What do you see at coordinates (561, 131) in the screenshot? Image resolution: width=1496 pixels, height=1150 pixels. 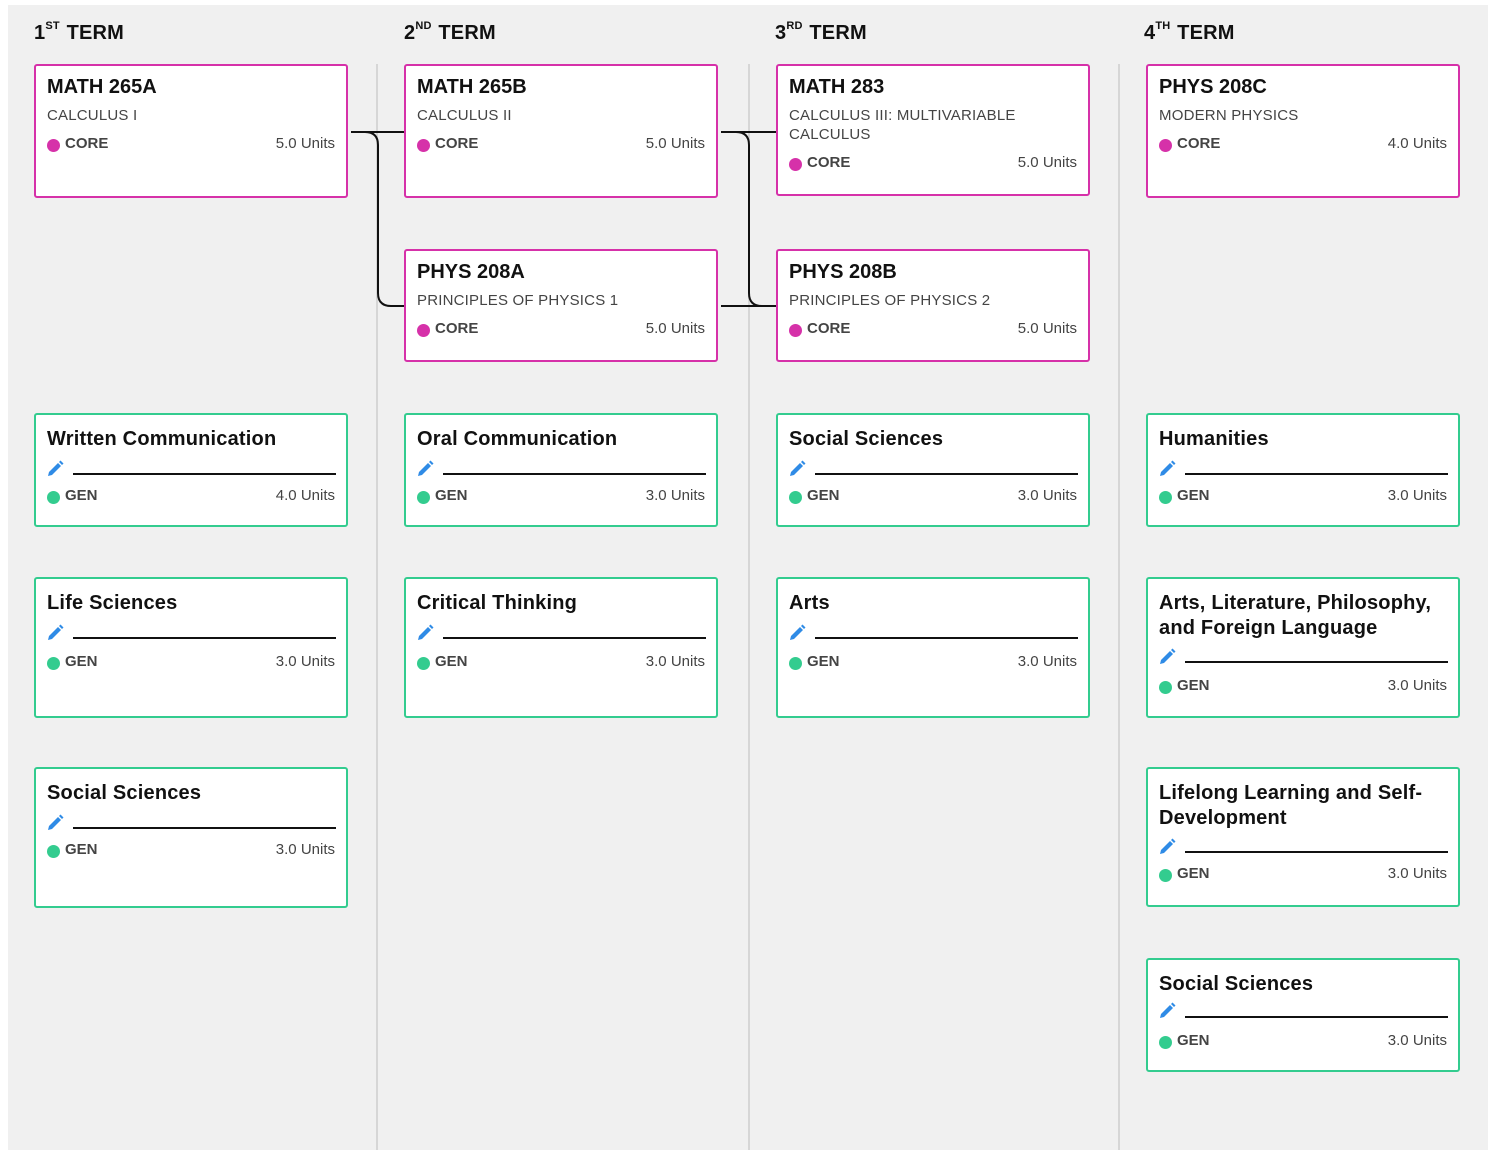 I see `course-card-math265b: MATH 265B CALCULUS II CORE 5.0 Units` at bounding box center [561, 131].